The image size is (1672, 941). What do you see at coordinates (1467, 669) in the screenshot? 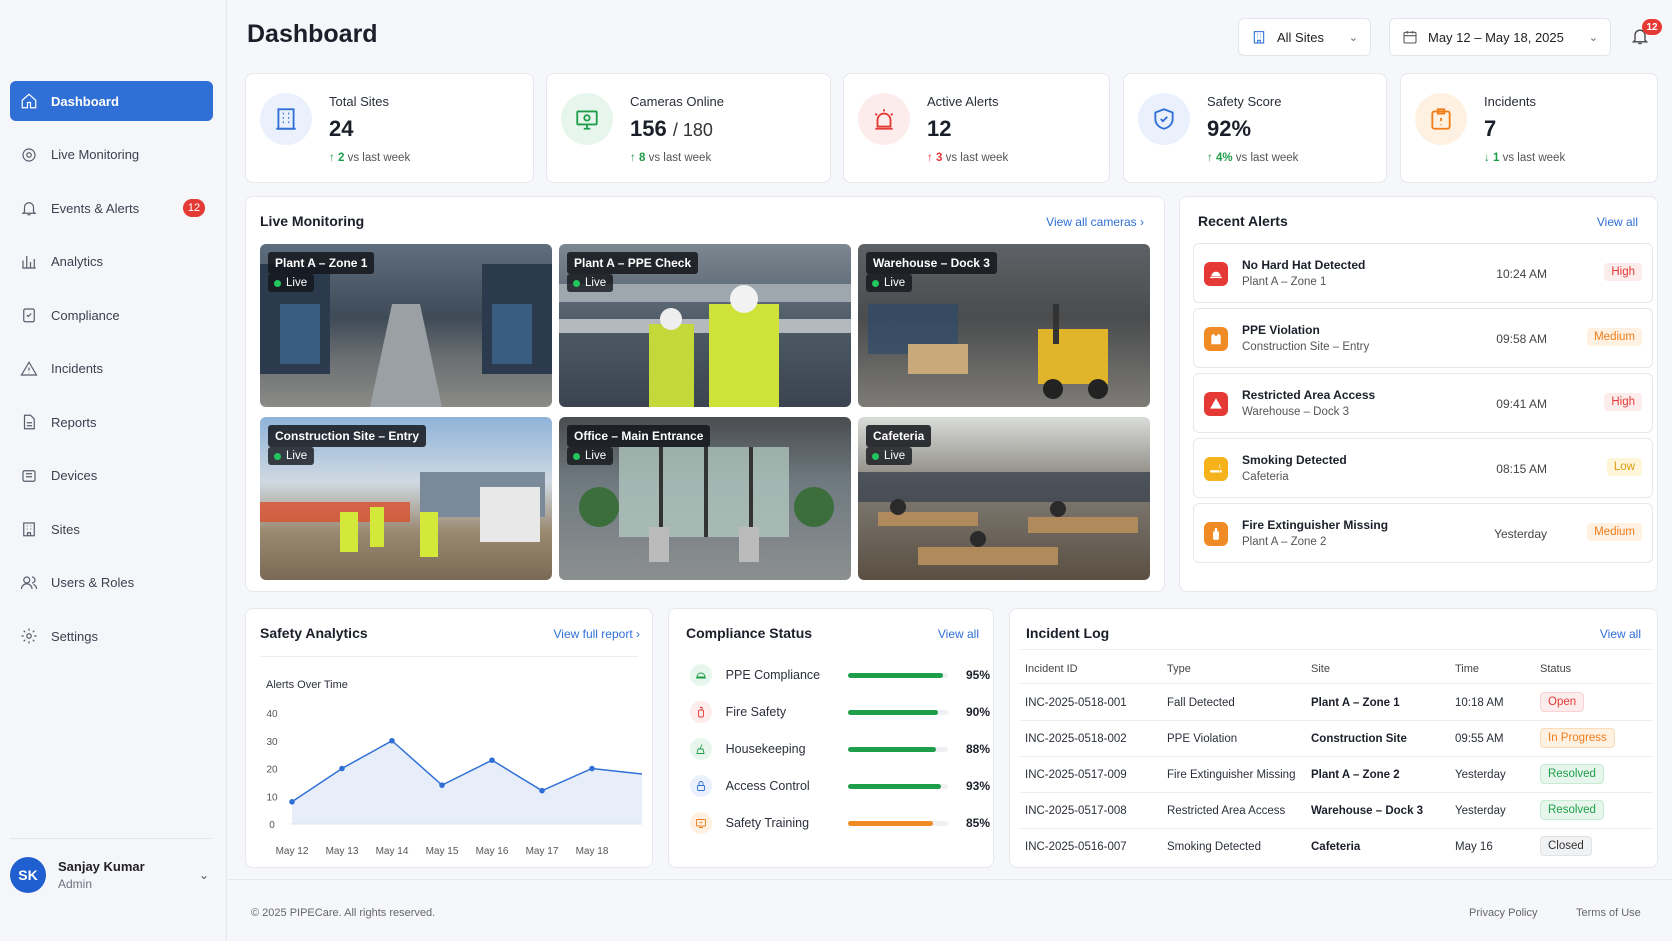
I see `column-header-time: Time` at bounding box center [1467, 669].